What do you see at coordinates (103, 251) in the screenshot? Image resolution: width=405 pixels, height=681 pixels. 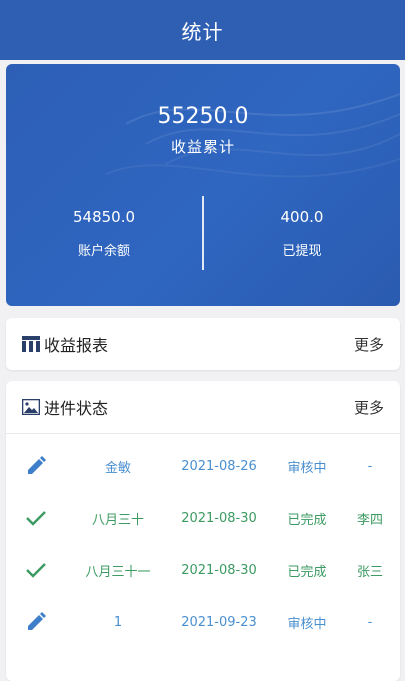 I see `balance-label: 账户余额` at bounding box center [103, 251].